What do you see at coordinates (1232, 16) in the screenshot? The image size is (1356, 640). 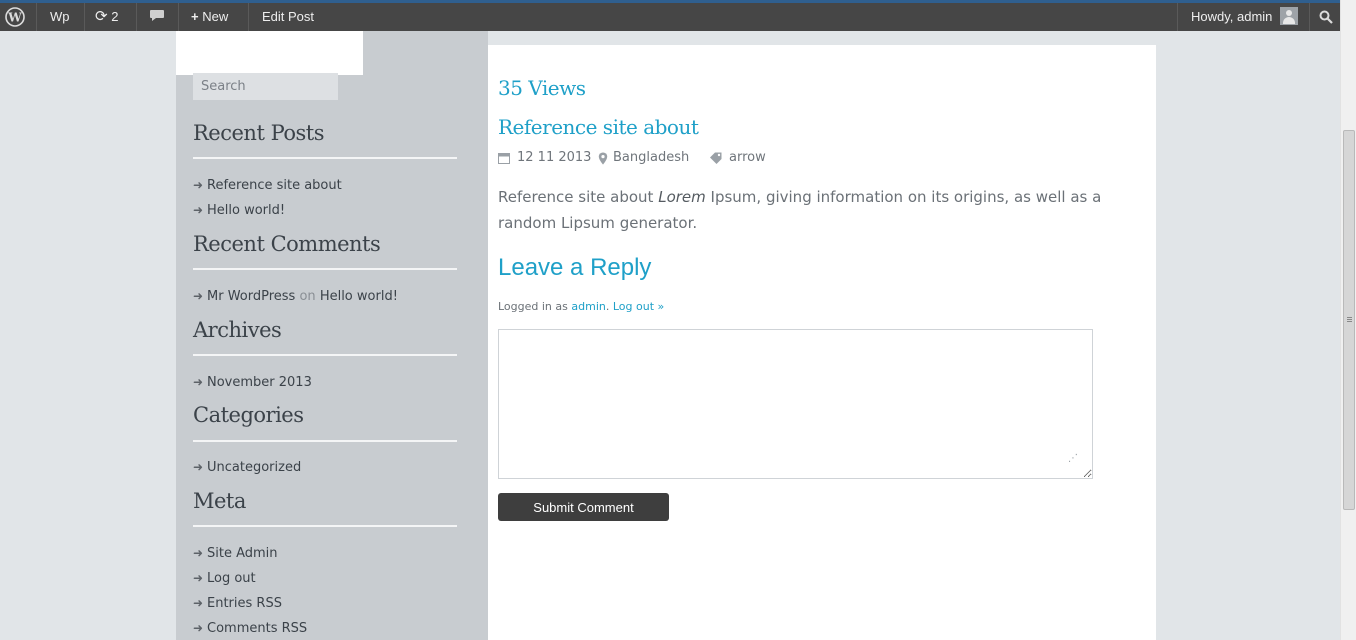 I see `howdy-label: Howdy, admin` at bounding box center [1232, 16].